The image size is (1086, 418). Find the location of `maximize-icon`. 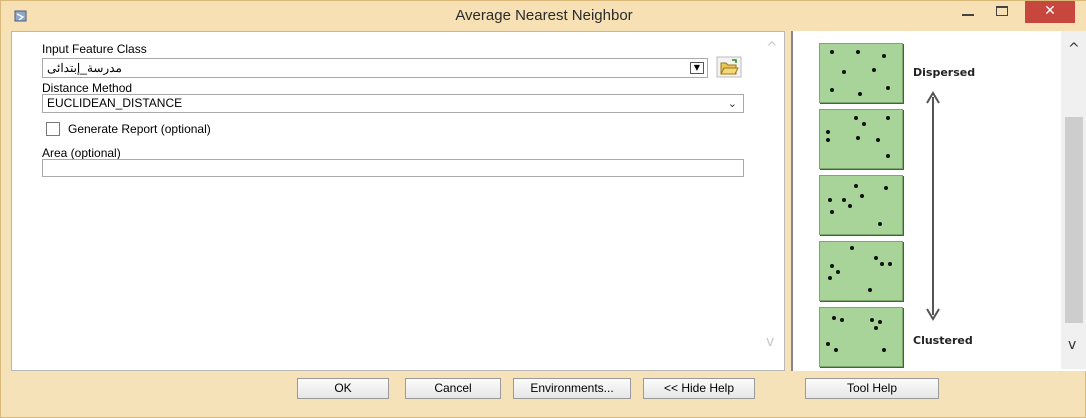

maximize-icon is located at coordinates (1002, 11).